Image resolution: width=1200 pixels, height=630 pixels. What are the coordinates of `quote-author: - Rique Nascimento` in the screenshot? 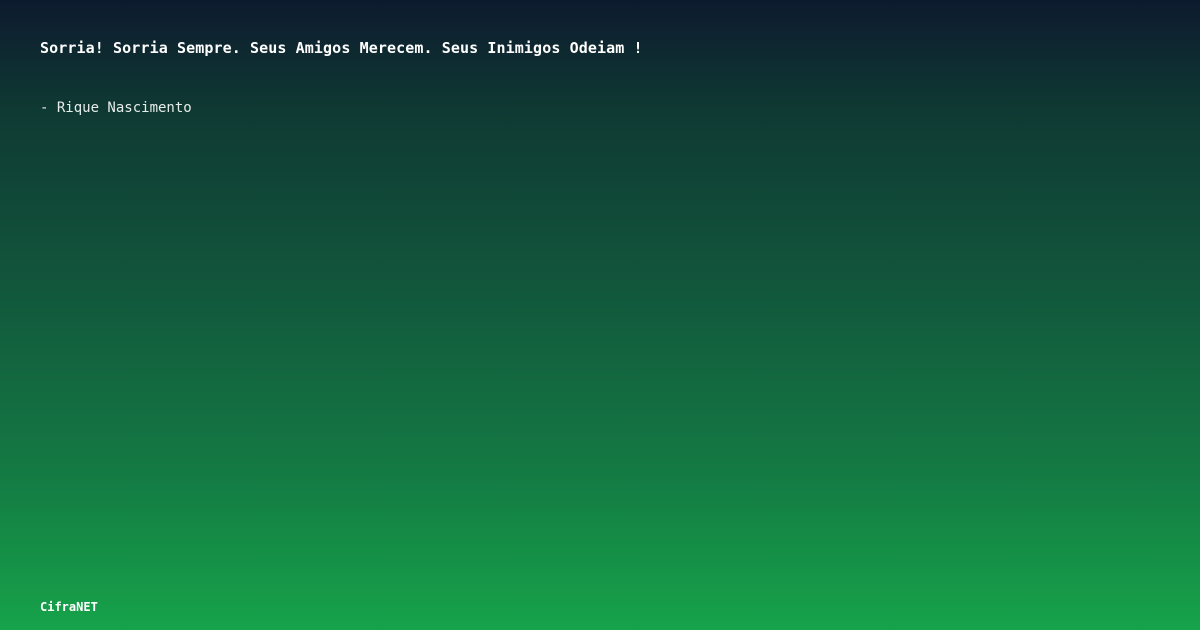 It's located at (116, 108).